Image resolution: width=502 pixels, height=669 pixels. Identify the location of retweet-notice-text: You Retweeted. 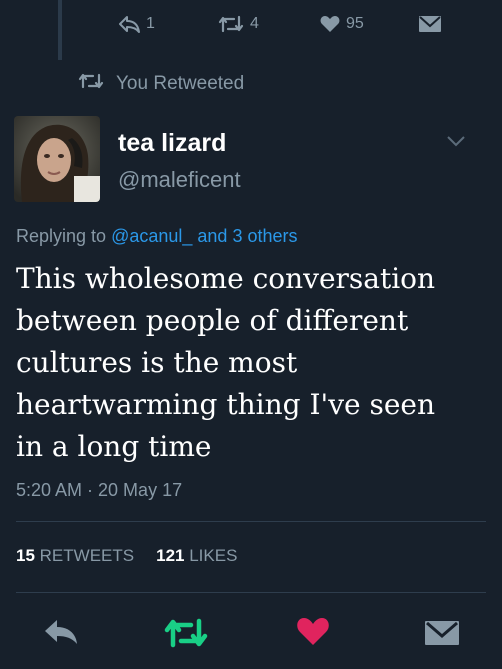
(180, 83).